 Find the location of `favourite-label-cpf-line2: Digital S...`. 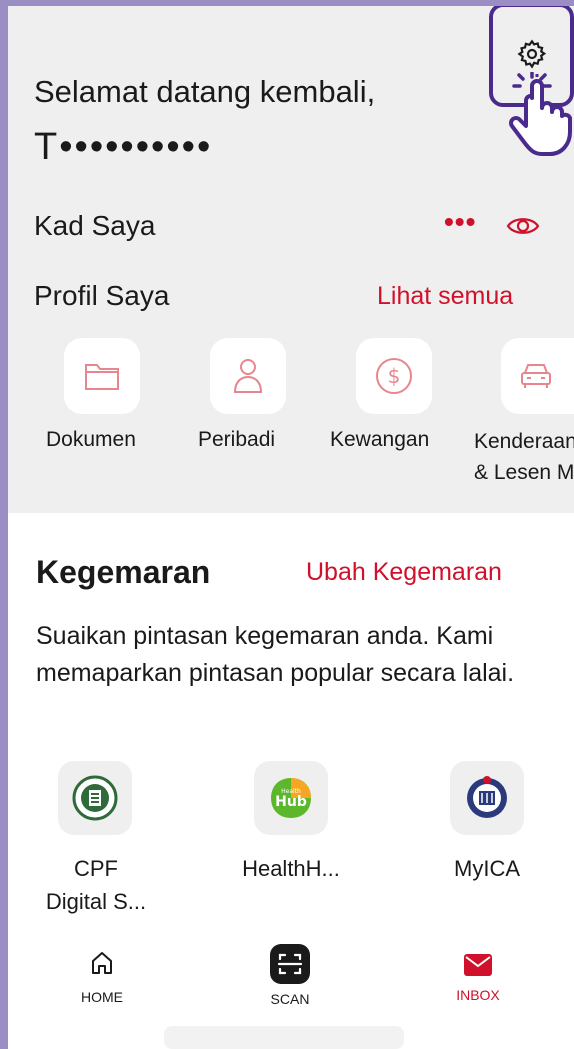

favourite-label-cpf-line2: Digital S... is located at coordinates (96, 901).